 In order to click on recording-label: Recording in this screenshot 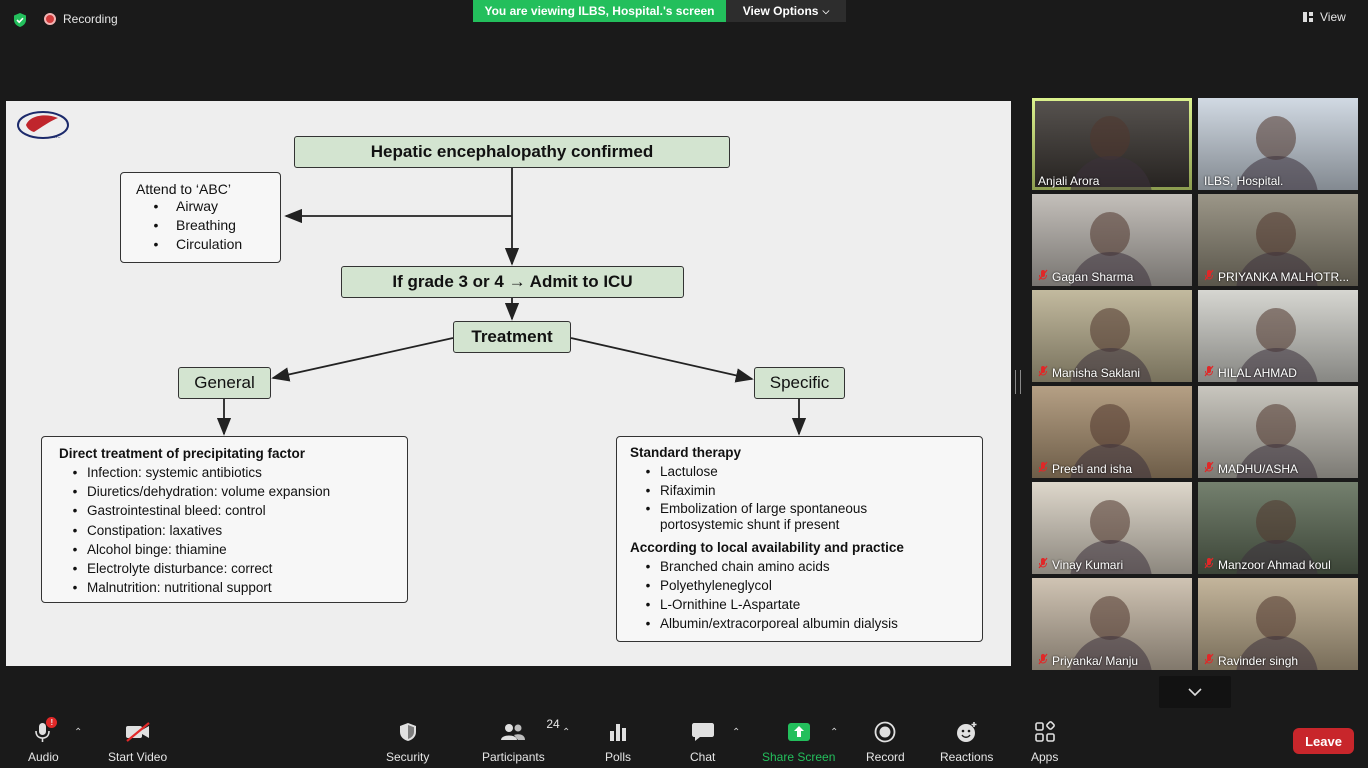, I will do `click(90, 19)`.